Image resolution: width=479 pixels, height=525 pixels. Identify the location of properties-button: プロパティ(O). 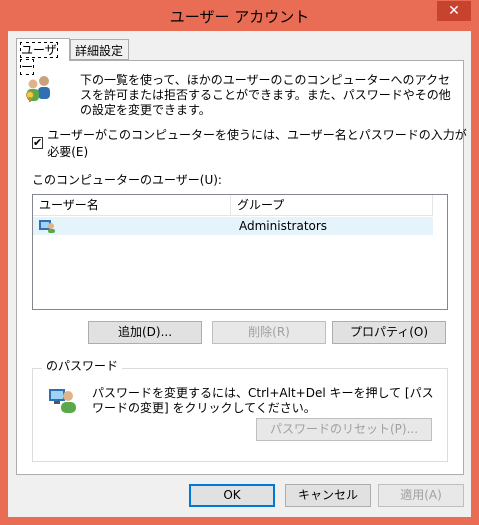
(389, 332).